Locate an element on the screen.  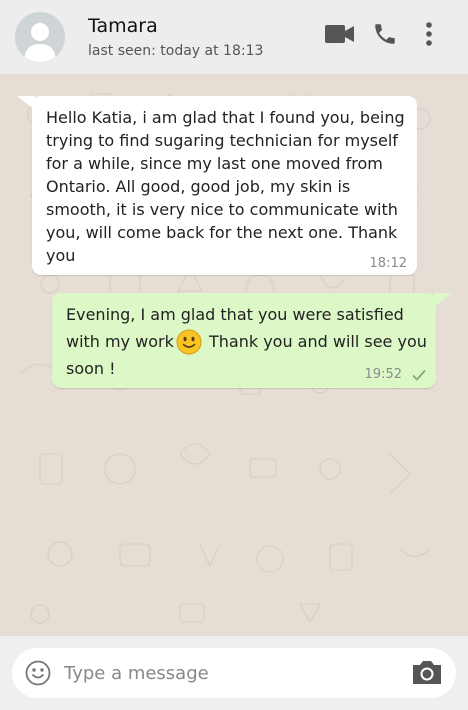
phone-icon is located at coordinates (385, 34).